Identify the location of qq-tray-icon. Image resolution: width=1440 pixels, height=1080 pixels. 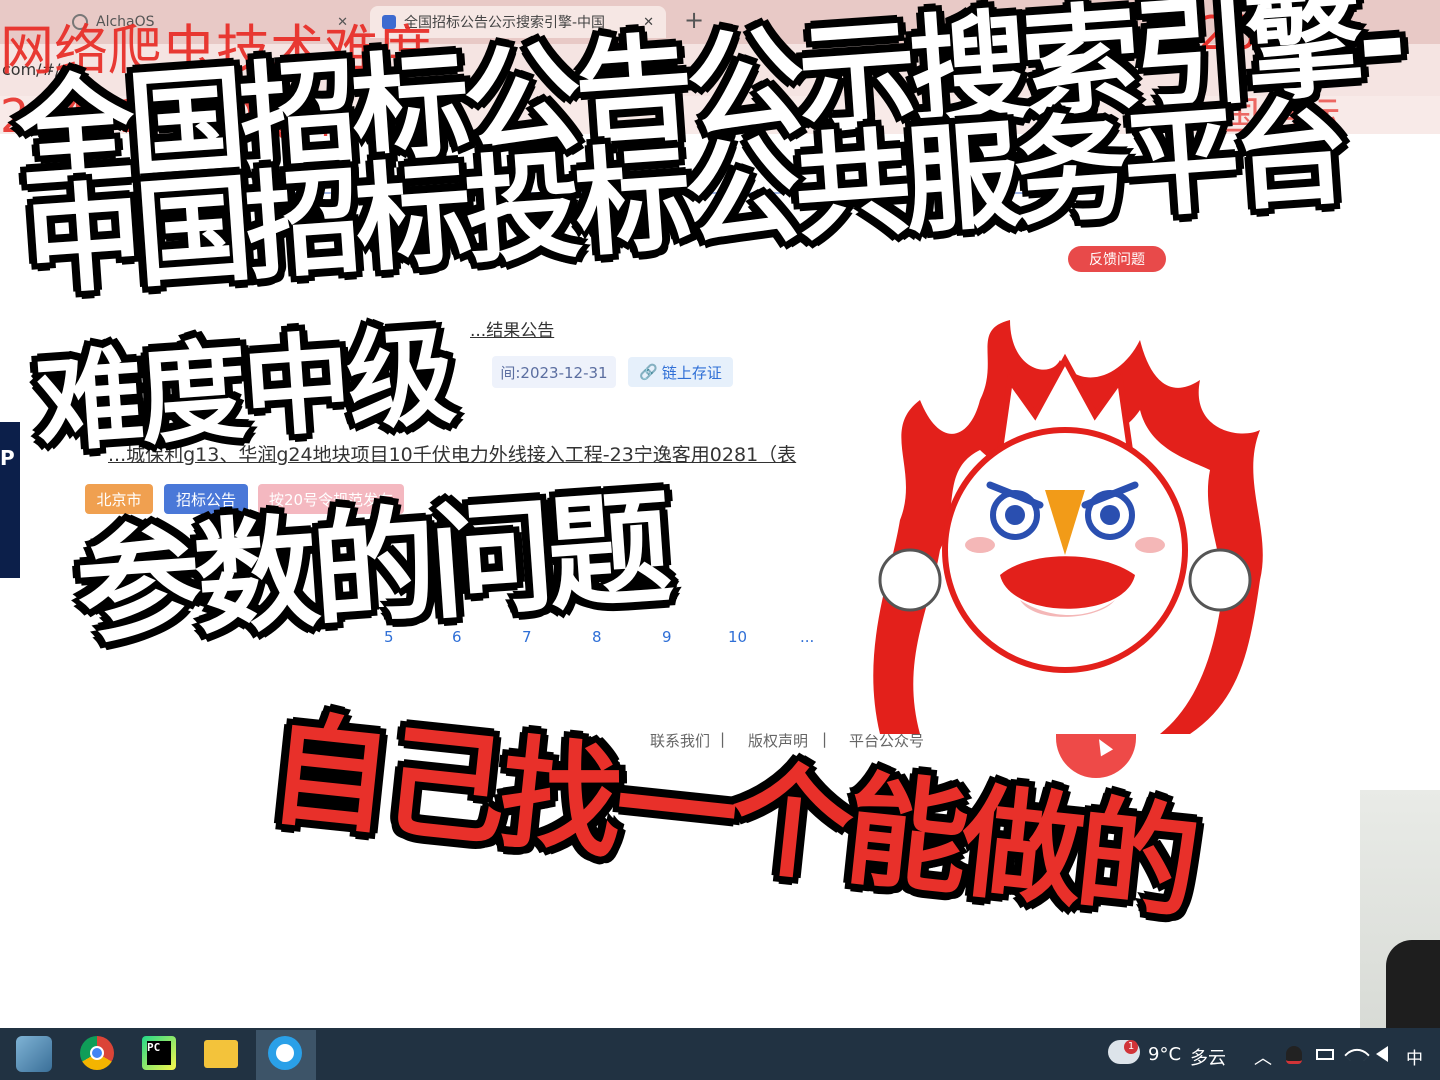
(1294, 1055).